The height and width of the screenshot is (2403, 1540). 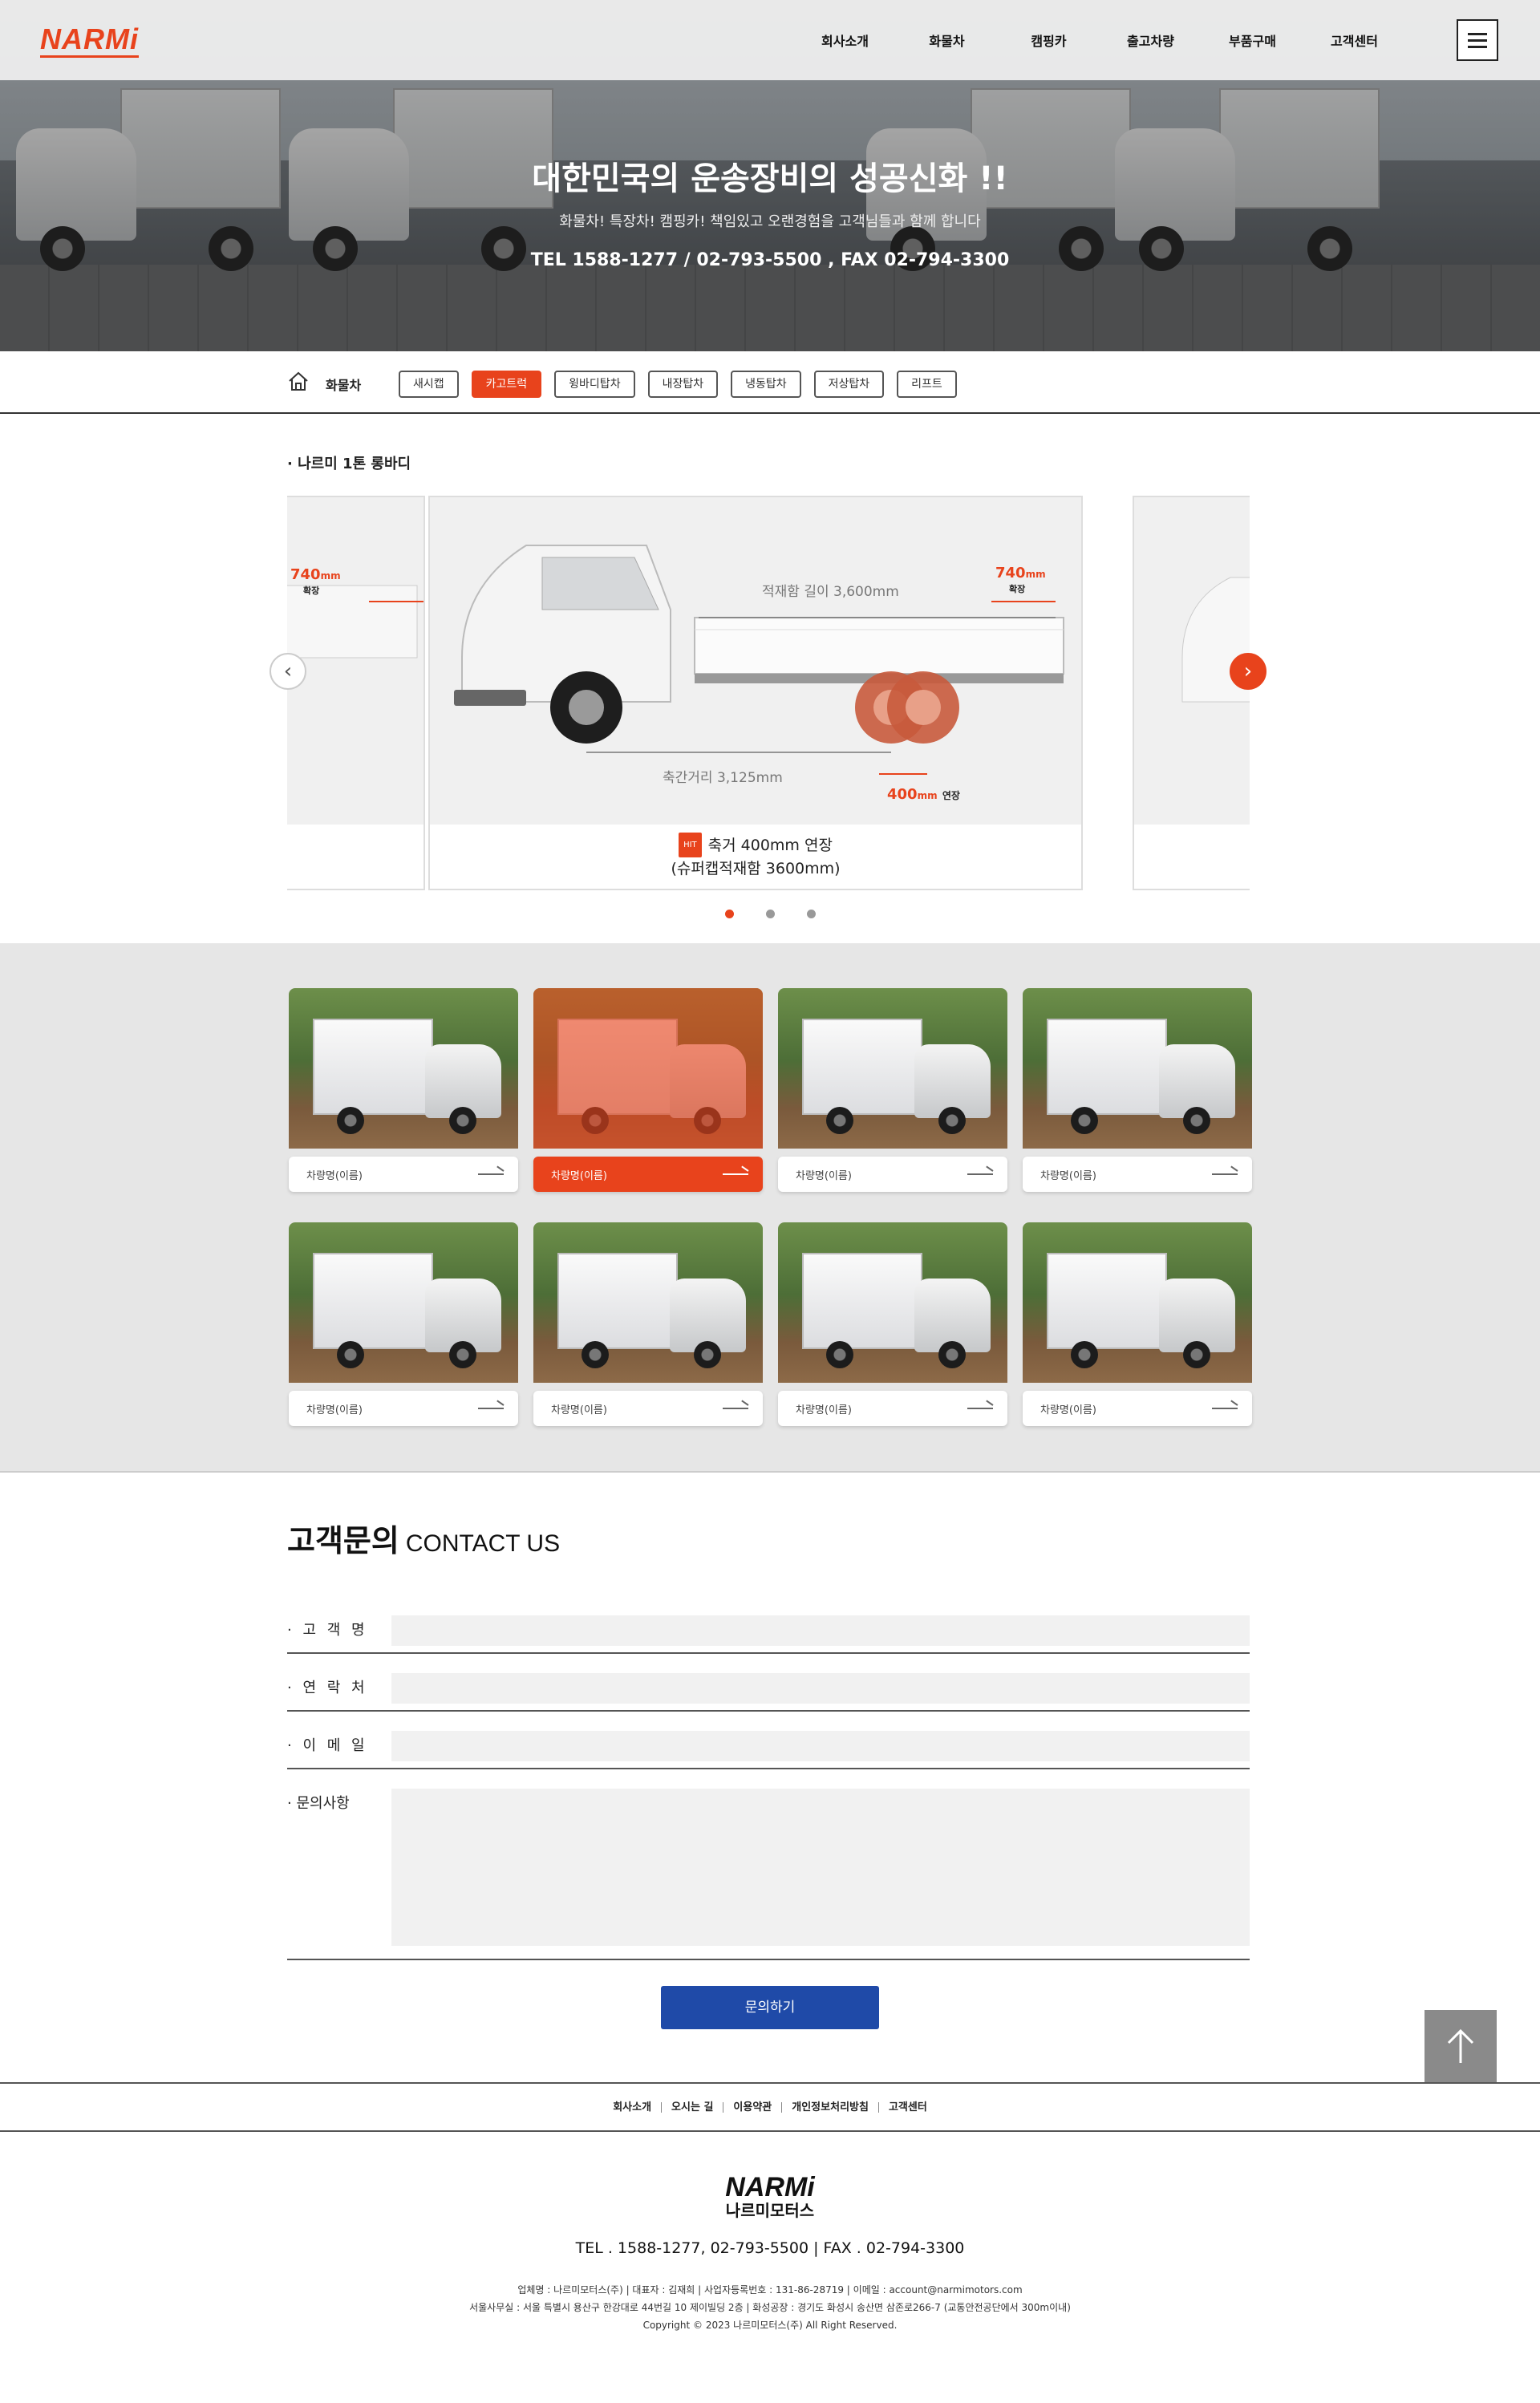 I want to click on category-bar: 화물차 새시캡 카고트럭 윙바디탑차 내장탑차 냉동탑차 저상탑차 리프트, so click(x=770, y=382).